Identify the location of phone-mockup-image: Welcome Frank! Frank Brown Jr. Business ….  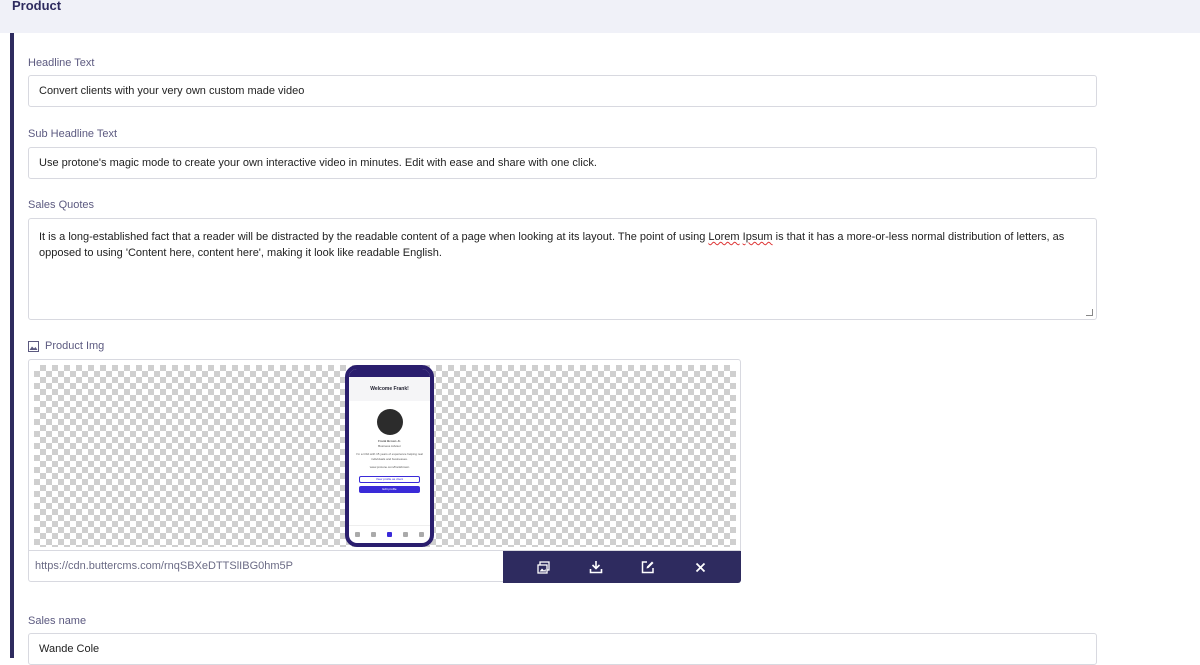
(389, 456).